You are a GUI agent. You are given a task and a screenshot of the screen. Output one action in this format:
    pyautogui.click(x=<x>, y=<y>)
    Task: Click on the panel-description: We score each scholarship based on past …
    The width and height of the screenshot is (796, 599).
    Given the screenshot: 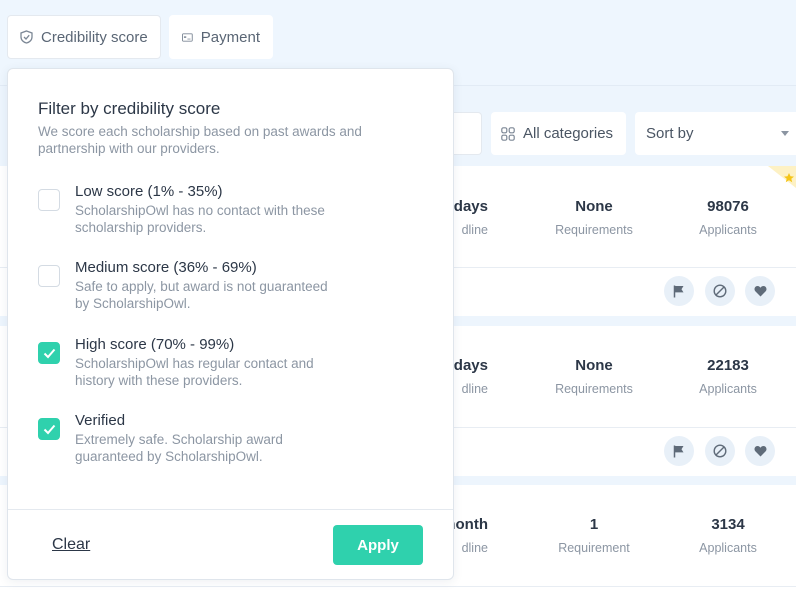 What is the action you would take?
    pyautogui.click(x=200, y=140)
    